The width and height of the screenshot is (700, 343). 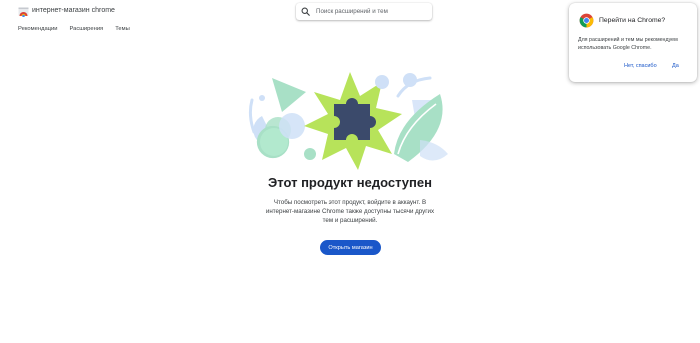 What do you see at coordinates (73, 10) in the screenshot?
I see `store-brand-title: интернет-магазин chrome` at bounding box center [73, 10].